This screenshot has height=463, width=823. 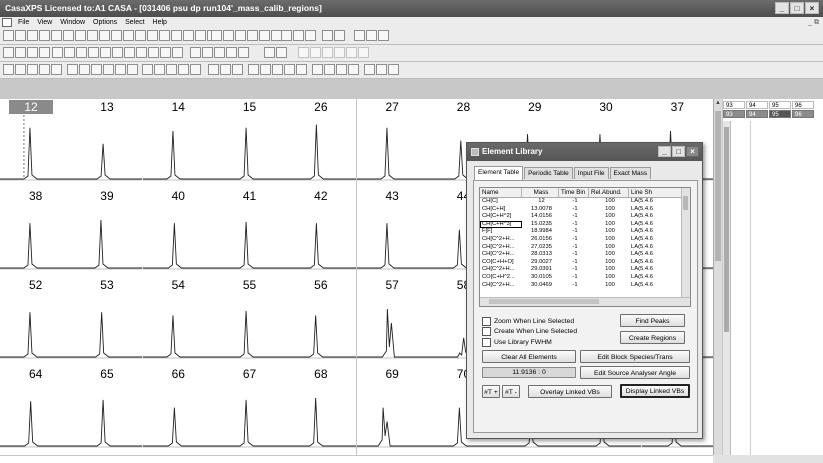 What do you see at coordinates (757, 114) in the screenshot?
I see `block-cell: 94` at bounding box center [757, 114].